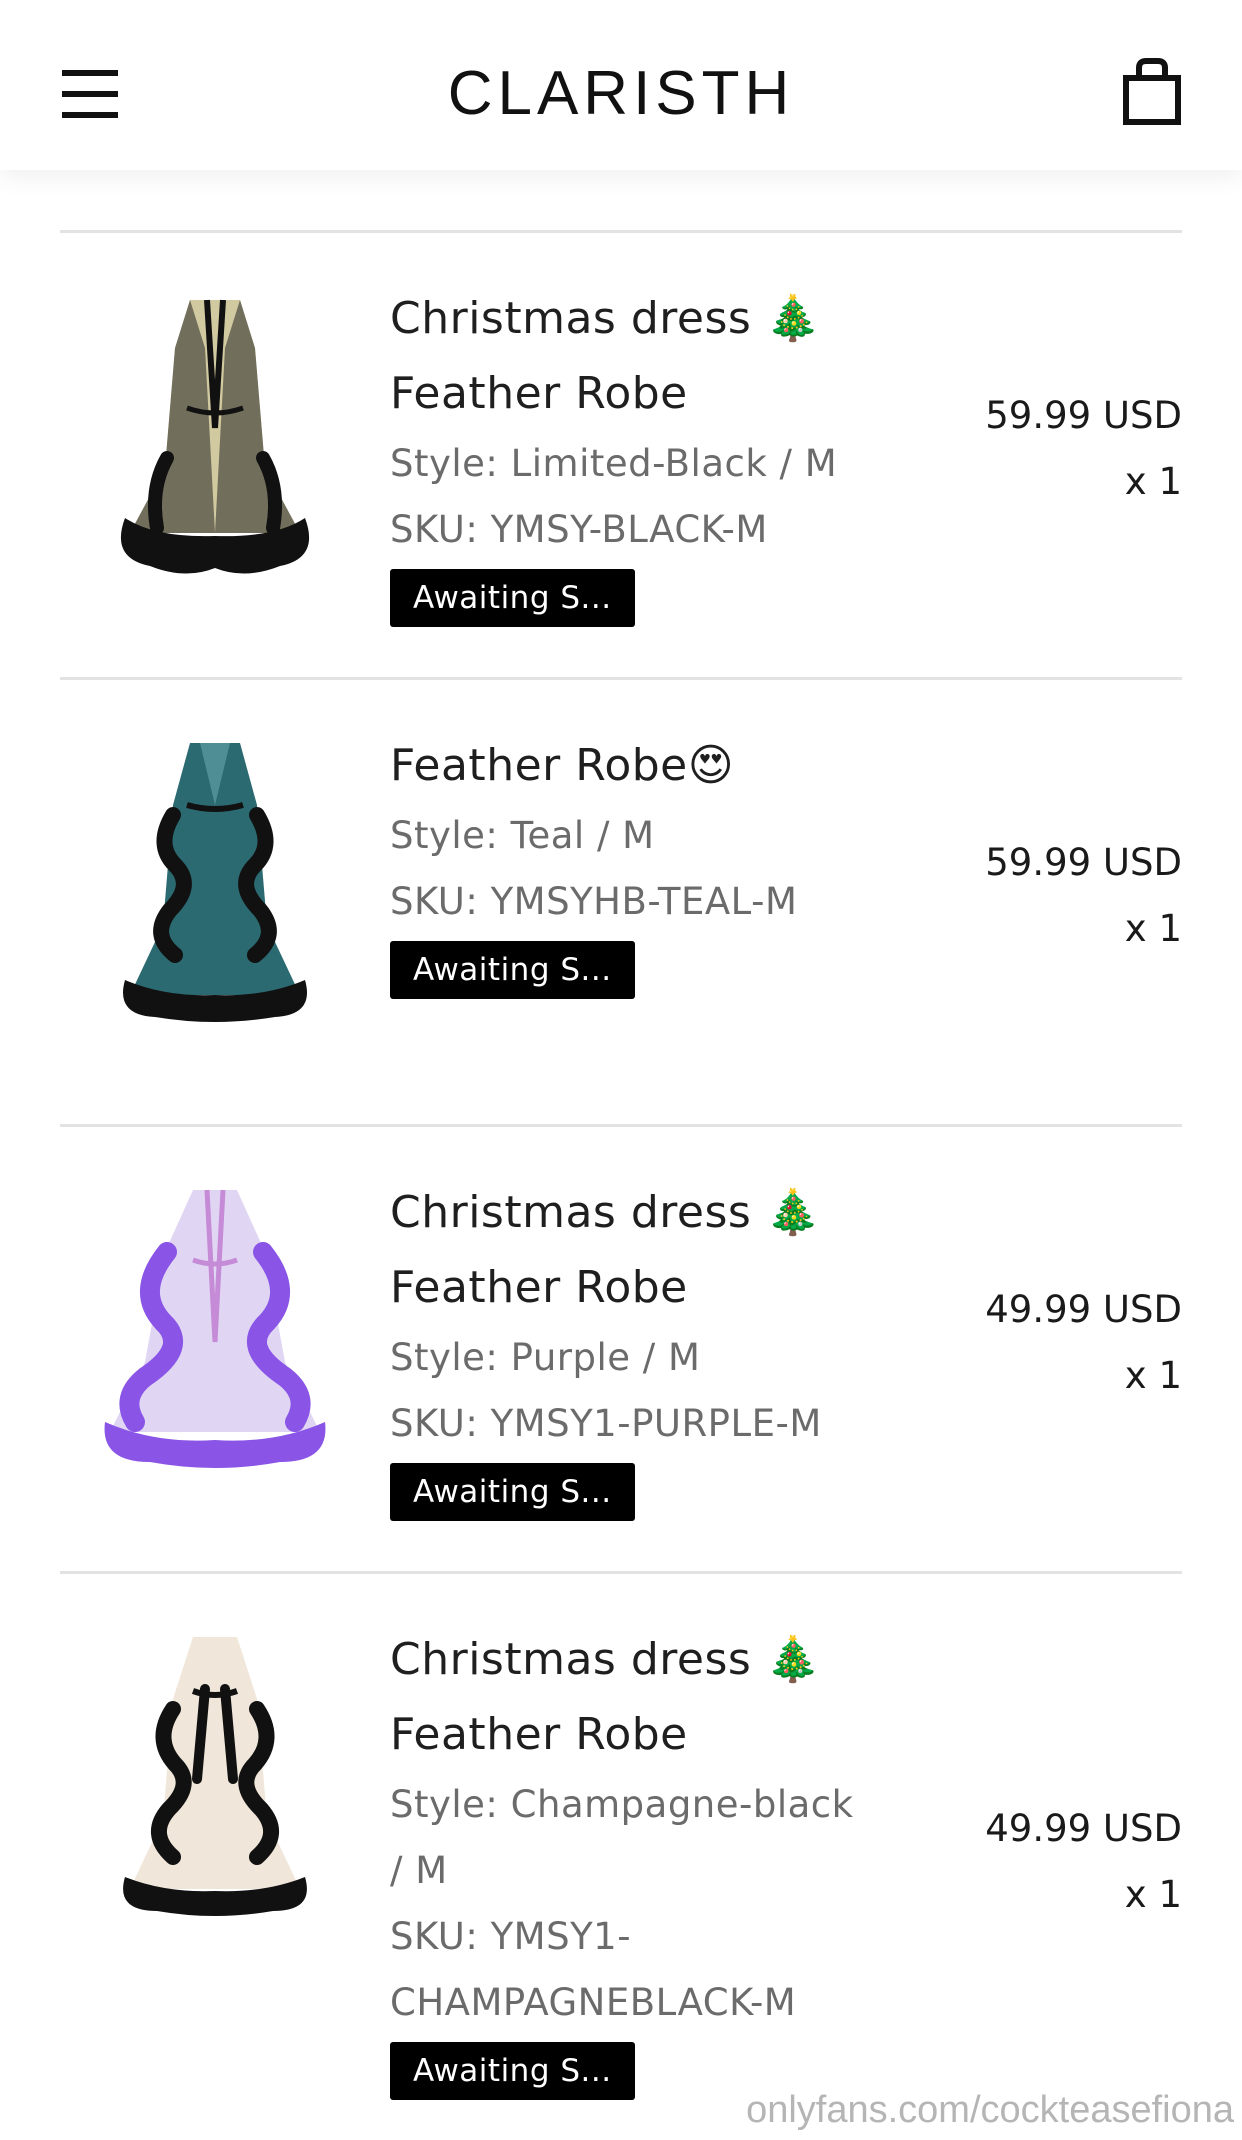  Describe the element at coordinates (215, 880) in the screenshot. I see `product-thumbnail-teal-robe` at that location.